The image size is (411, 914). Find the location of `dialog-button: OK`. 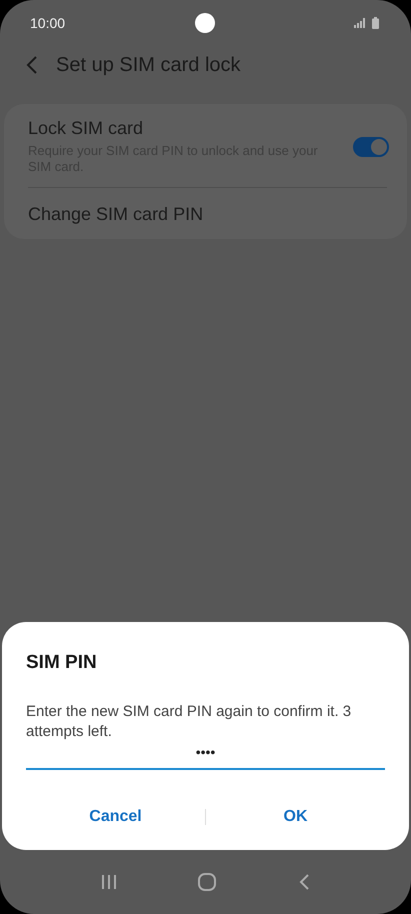

dialog-button: OK is located at coordinates (295, 817).